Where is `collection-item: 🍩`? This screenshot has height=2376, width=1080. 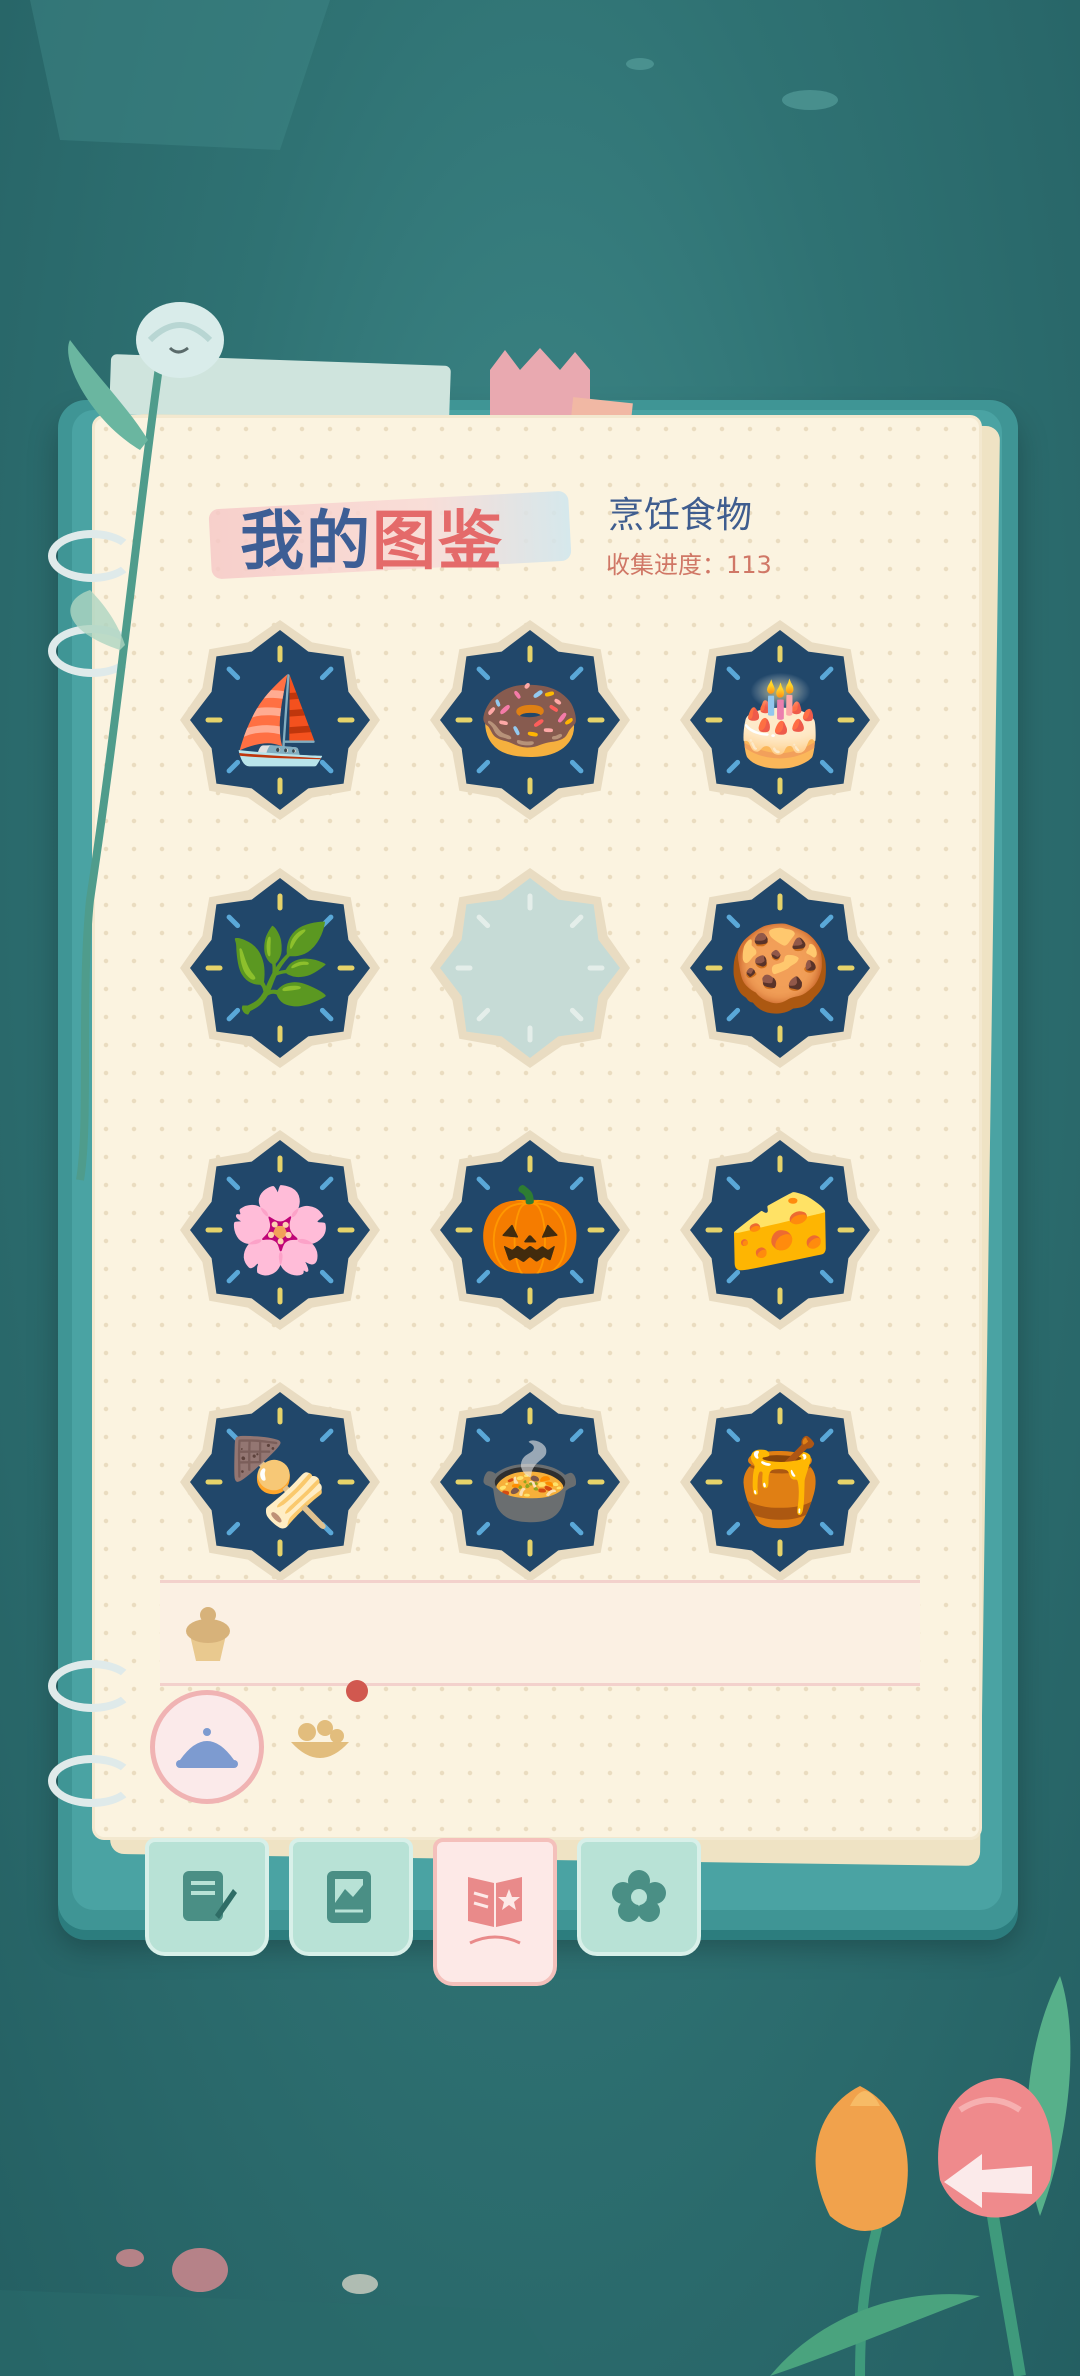
collection-item: 🍩 is located at coordinates (530, 720).